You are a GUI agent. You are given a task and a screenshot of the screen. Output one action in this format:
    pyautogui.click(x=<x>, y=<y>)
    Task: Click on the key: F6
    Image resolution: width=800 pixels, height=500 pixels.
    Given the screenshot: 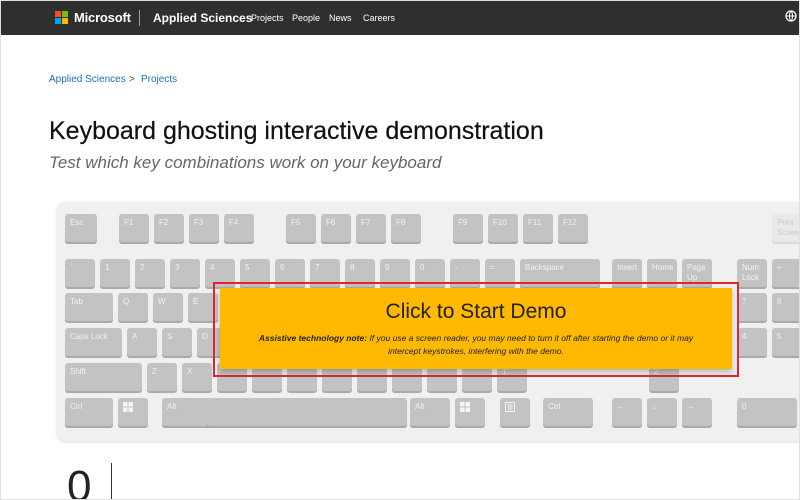 What is the action you would take?
    pyautogui.click(x=336, y=228)
    